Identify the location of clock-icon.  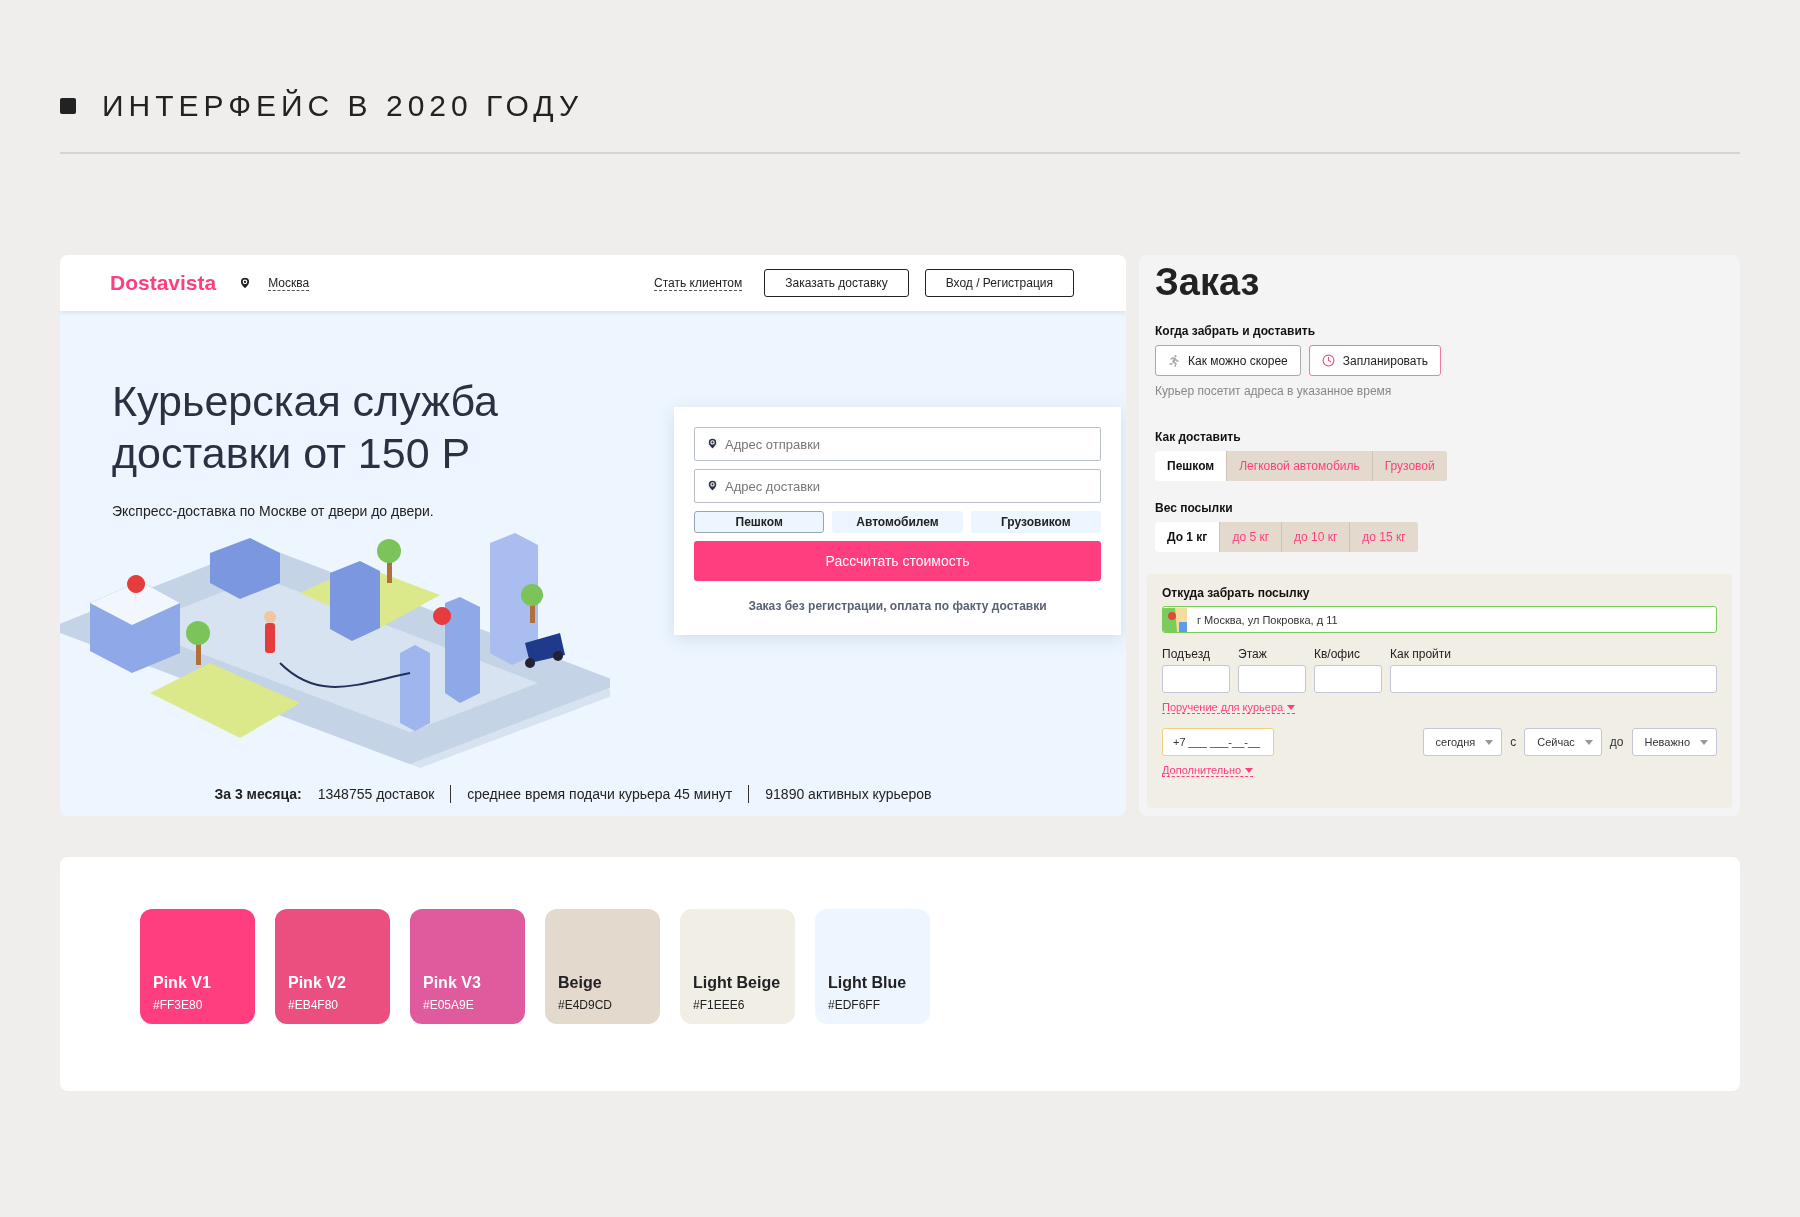
(1328, 360).